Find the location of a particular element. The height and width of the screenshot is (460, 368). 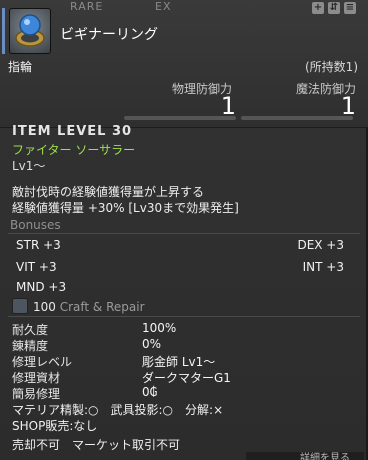

repair-material-value: ダークマターG1 is located at coordinates (186, 378).